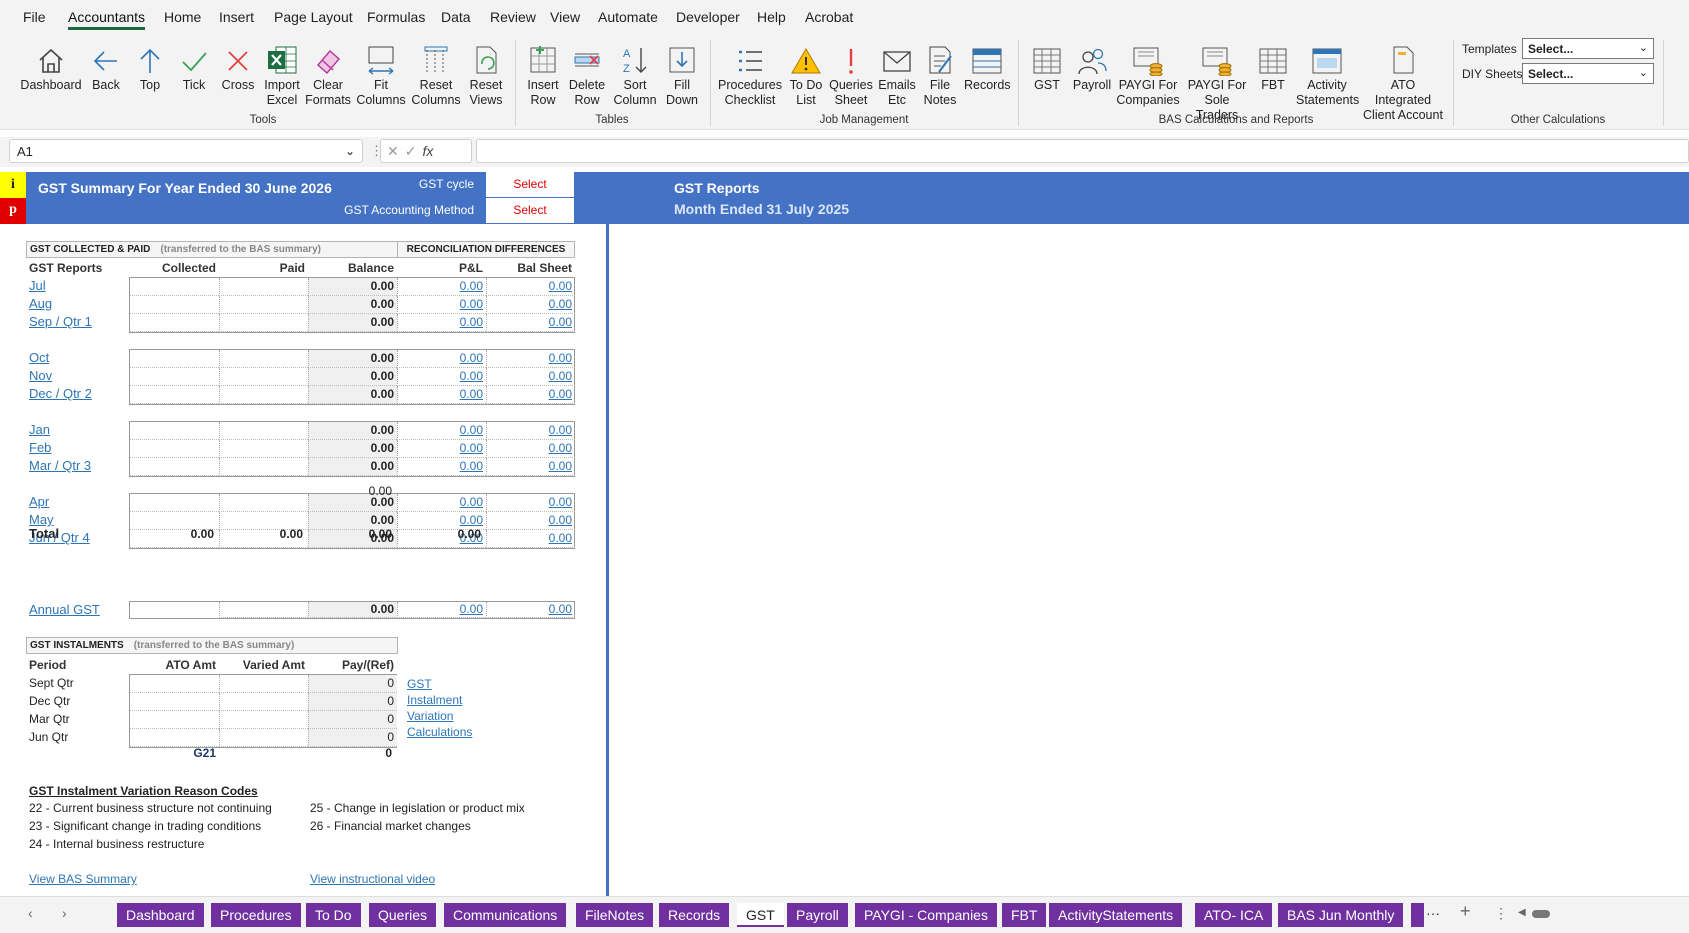 This screenshot has width=1689, height=933. Describe the element at coordinates (60, 321) in the screenshot. I see `month-link: Sep / Qtr 1` at that location.